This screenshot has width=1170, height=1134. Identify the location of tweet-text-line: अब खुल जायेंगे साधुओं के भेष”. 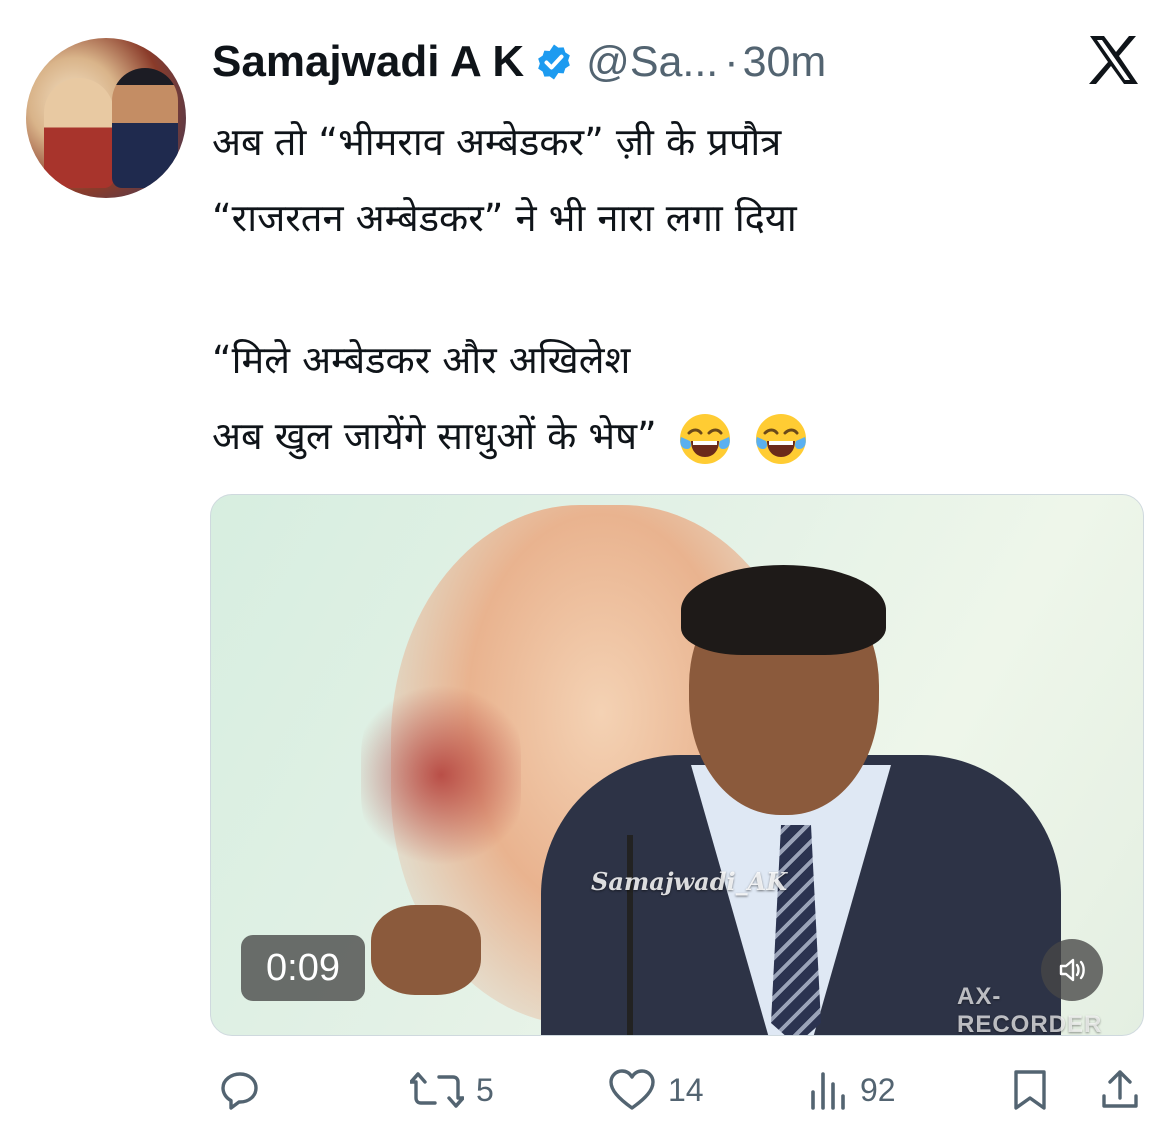
(434, 436).